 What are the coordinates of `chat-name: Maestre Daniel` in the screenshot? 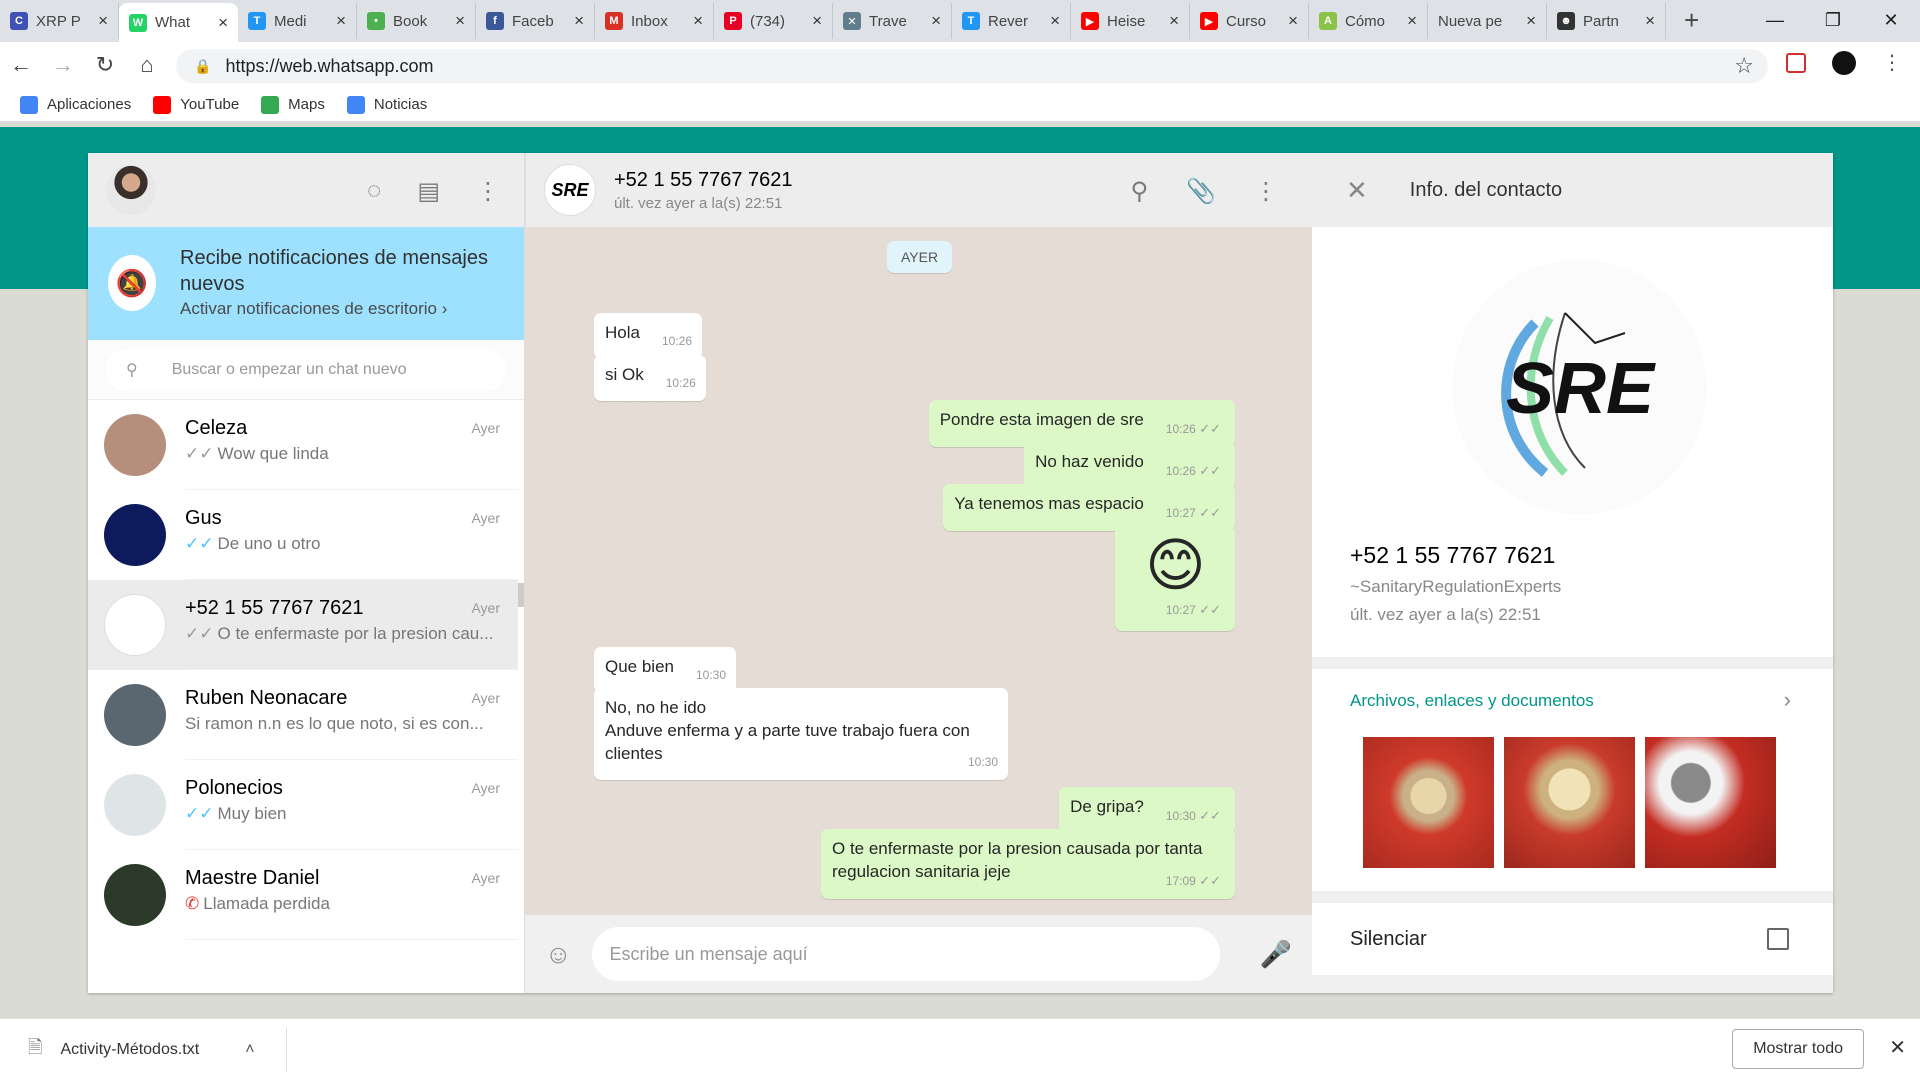 It's located at (252, 878).